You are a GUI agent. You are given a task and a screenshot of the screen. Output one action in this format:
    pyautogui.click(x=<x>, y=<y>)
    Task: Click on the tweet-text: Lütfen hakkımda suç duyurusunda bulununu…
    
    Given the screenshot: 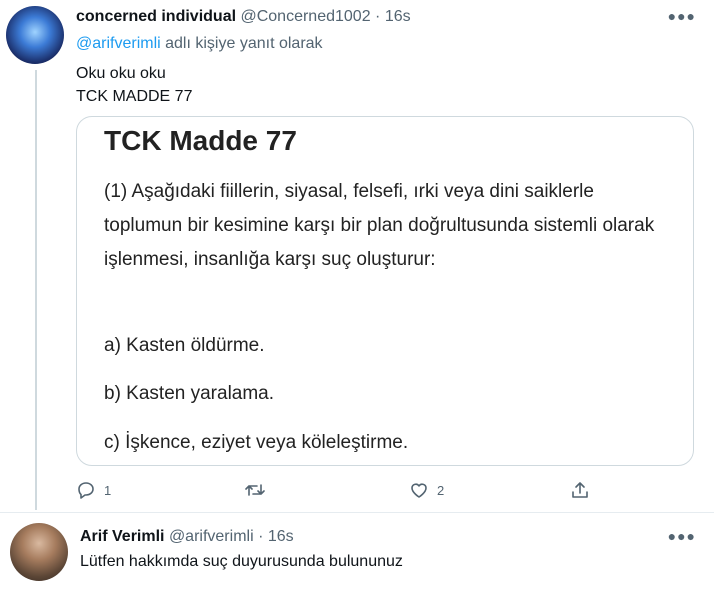 What is the action you would take?
    pyautogui.click(x=241, y=561)
    